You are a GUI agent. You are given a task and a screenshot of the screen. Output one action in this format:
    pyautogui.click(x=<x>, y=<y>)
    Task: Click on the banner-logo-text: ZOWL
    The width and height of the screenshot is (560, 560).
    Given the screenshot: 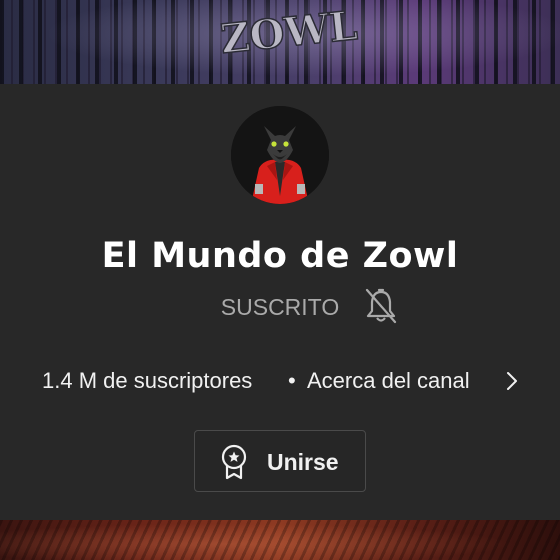 What is the action you would take?
    pyautogui.click(x=288, y=33)
    